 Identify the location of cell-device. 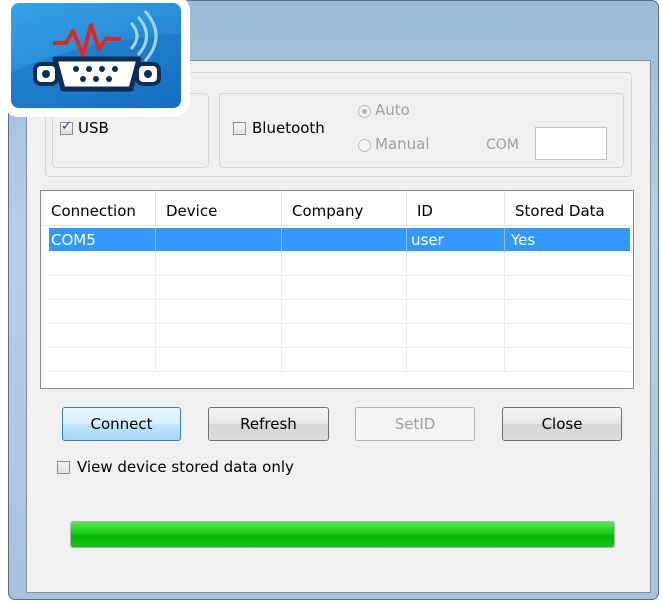
(219, 240).